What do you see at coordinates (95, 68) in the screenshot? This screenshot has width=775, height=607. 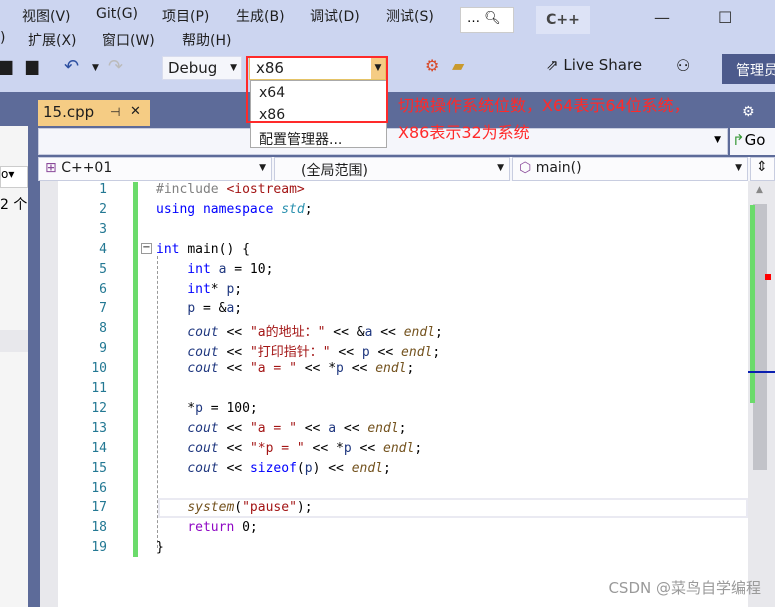 I see `undo-dropdown-icon: ▼` at bounding box center [95, 68].